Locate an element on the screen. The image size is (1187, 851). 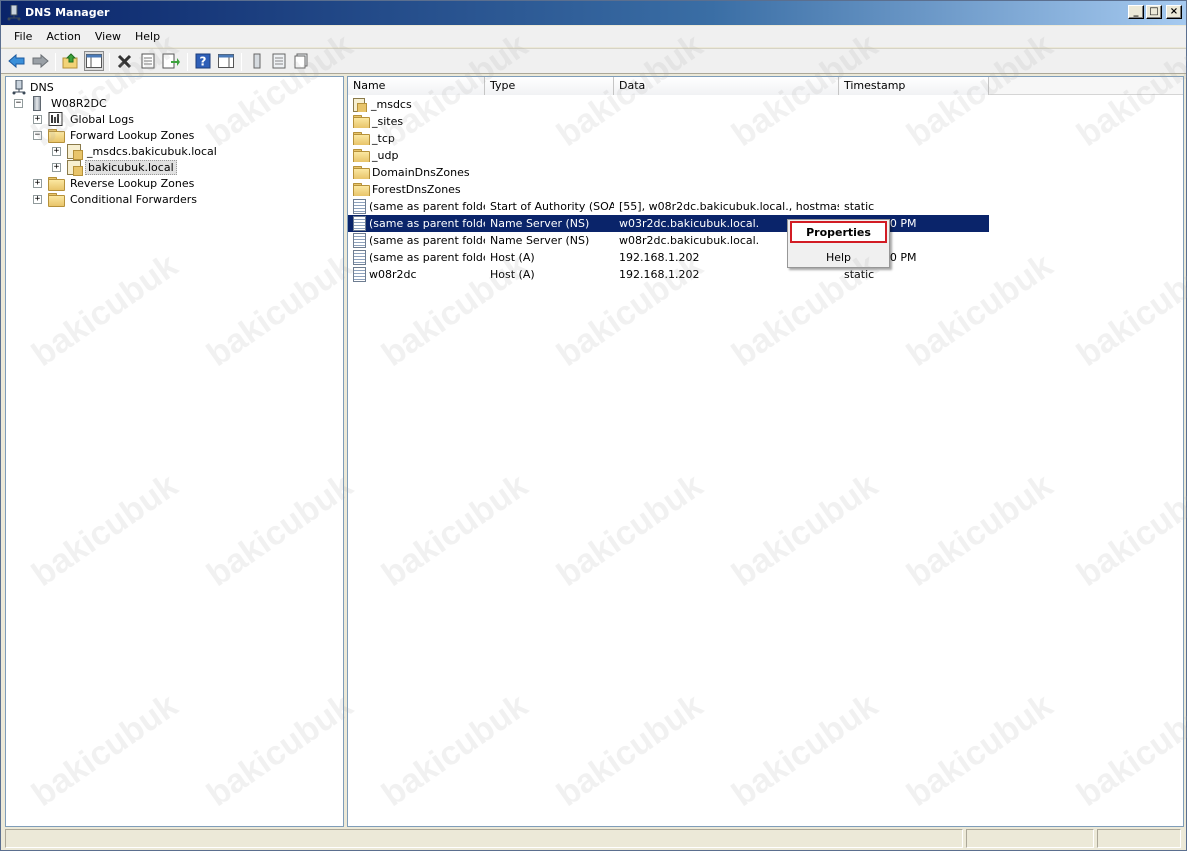
new-host-icon is located at coordinates (257, 61).